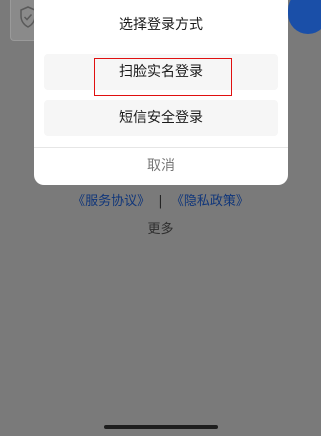 The width and height of the screenshot is (321, 436). Describe the element at coordinates (210, 201) in the screenshot. I see `privacy-policy-link: 《隐私政策》` at that location.